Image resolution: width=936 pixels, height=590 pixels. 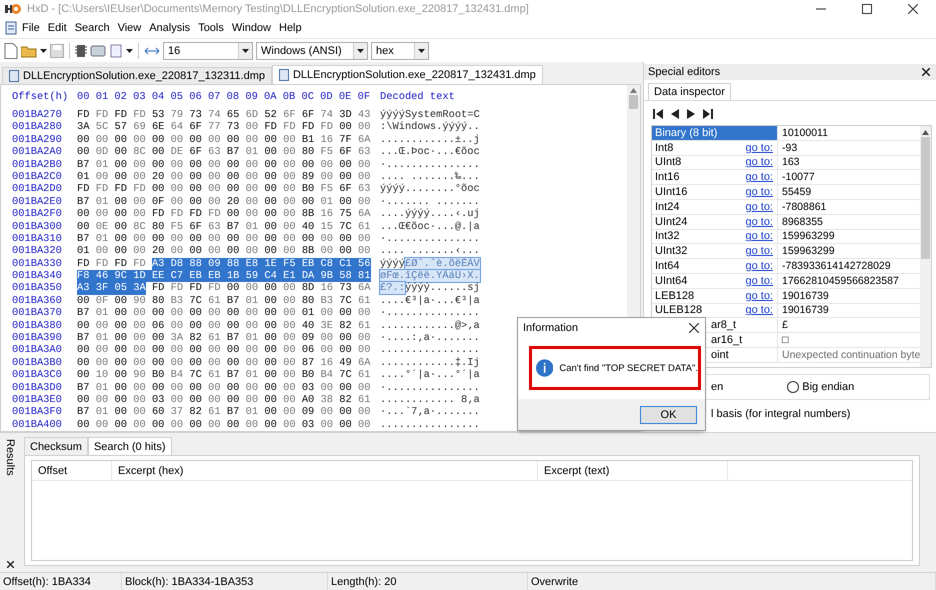 What do you see at coordinates (211, 28) in the screenshot?
I see `menu-item: Tools` at bounding box center [211, 28].